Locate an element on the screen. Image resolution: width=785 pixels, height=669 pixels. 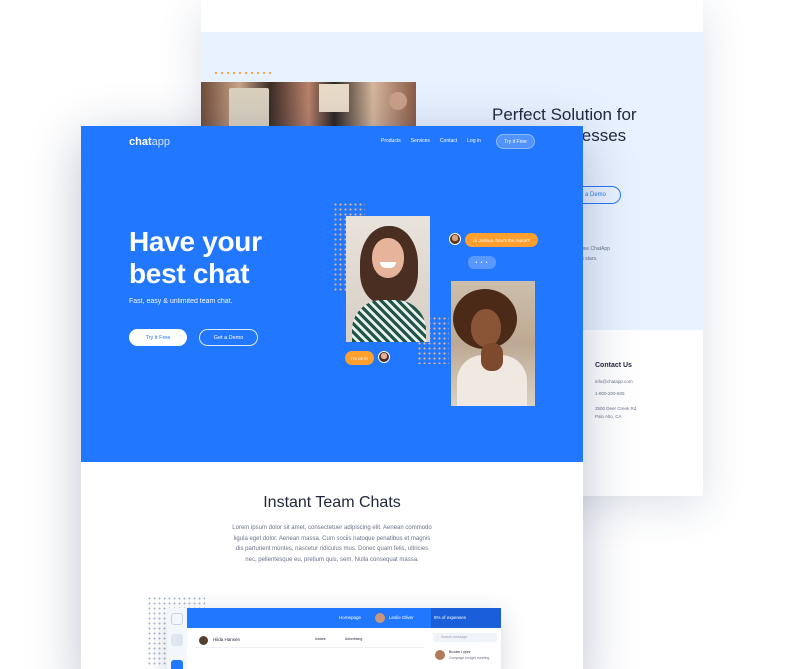
logo-bold: chat is located at coordinates (140, 142).